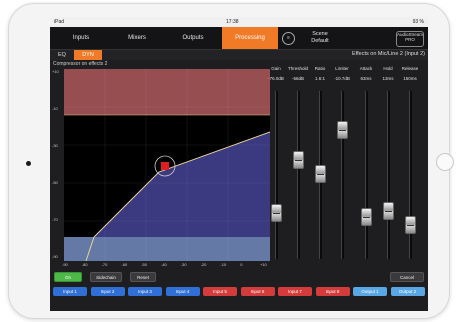  Describe the element at coordinates (320, 173) in the screenshot. I see `fader-knob-ratio` at that location.